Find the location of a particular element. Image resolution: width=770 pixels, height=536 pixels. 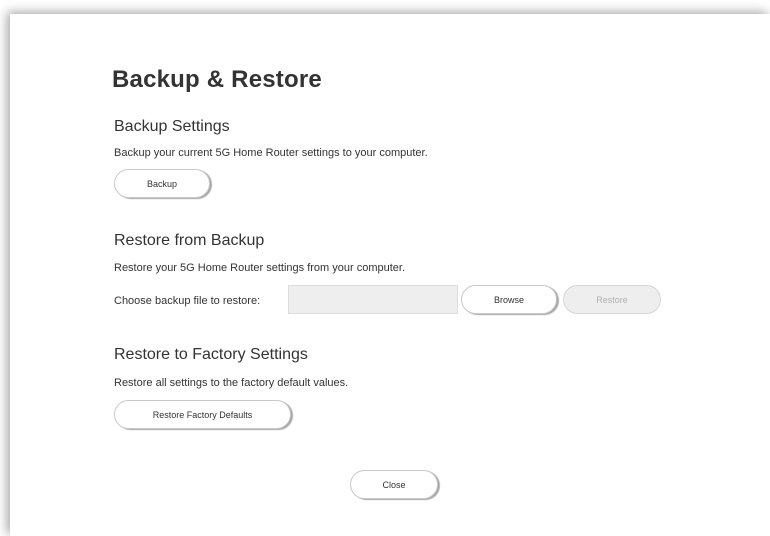

backup-settings-heading: Backup Settings is located at coordinates (172, 126).